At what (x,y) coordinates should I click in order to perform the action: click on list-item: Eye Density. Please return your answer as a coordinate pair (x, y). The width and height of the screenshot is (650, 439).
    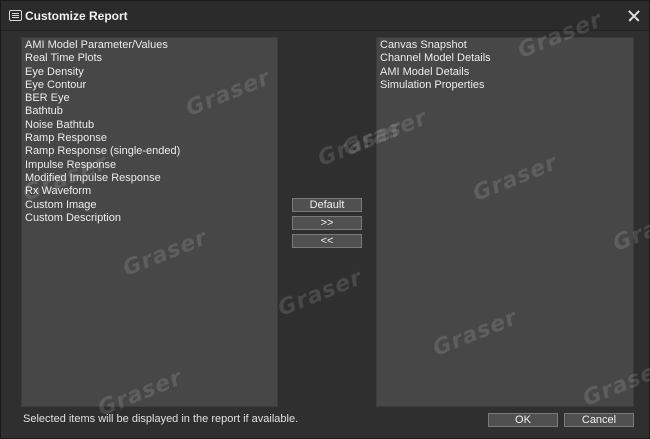
    Looking at the image, I should click on (149, 72).